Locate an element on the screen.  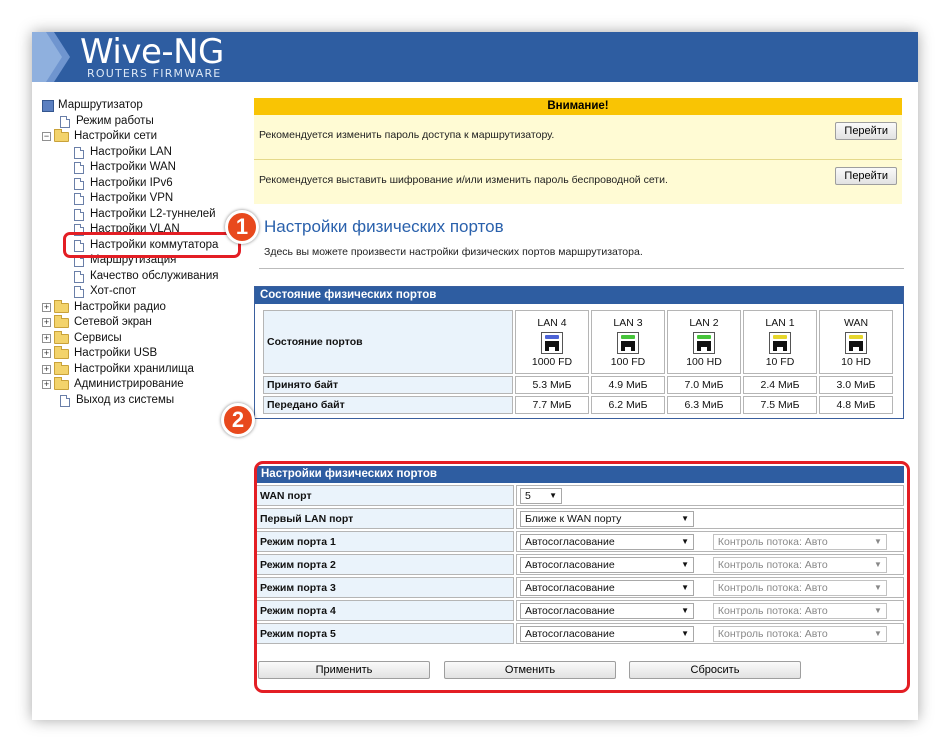
port-name: LAN 3 is located at coordinates (628, 322).